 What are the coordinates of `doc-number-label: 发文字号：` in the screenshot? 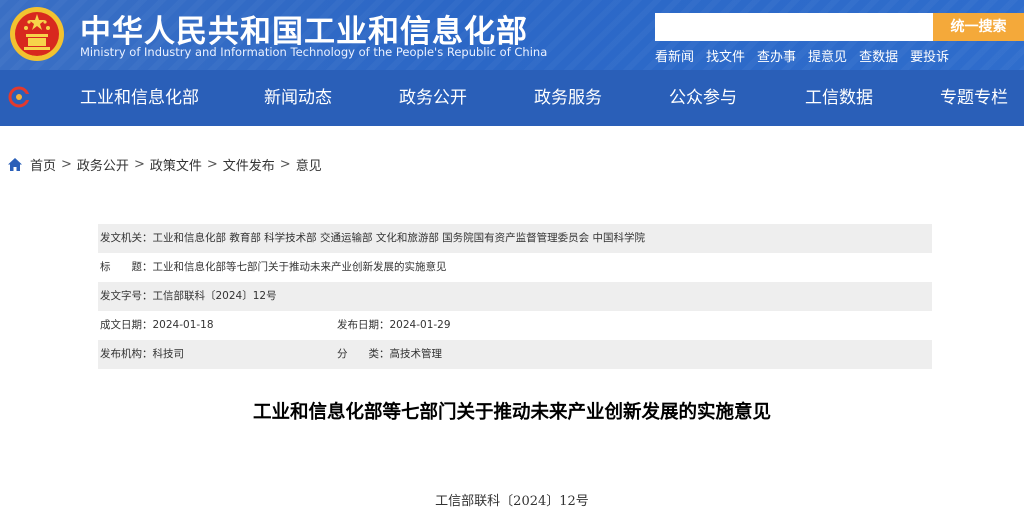 It's located at (126, 296).